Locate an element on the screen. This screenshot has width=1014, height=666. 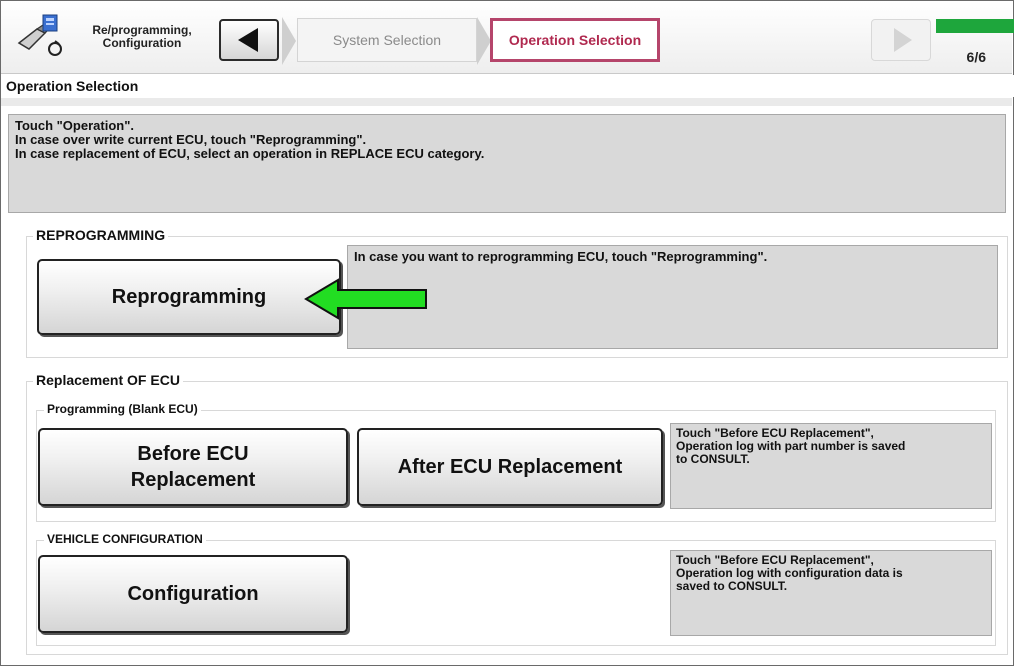
green-pointer-arrow is located at coordinates (365, 299).